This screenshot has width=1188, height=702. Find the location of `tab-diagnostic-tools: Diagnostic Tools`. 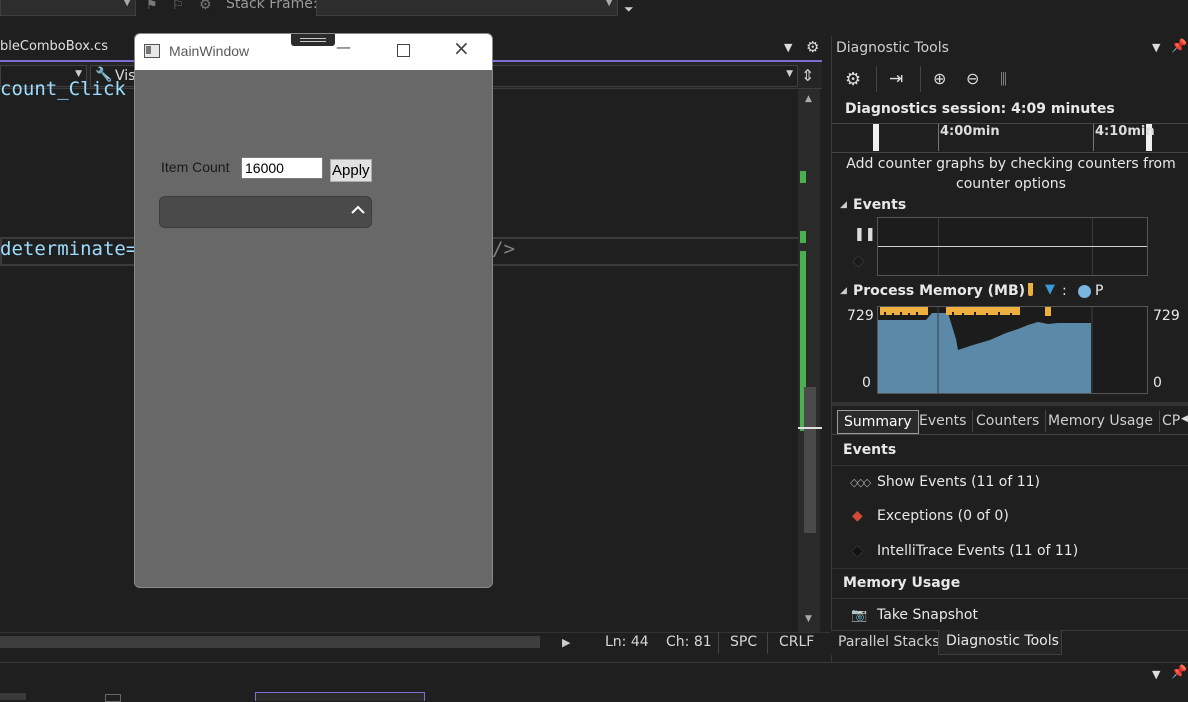

tab-diagnostic-tools: Diagnostic Tools is located at coordinates (1000, 642).